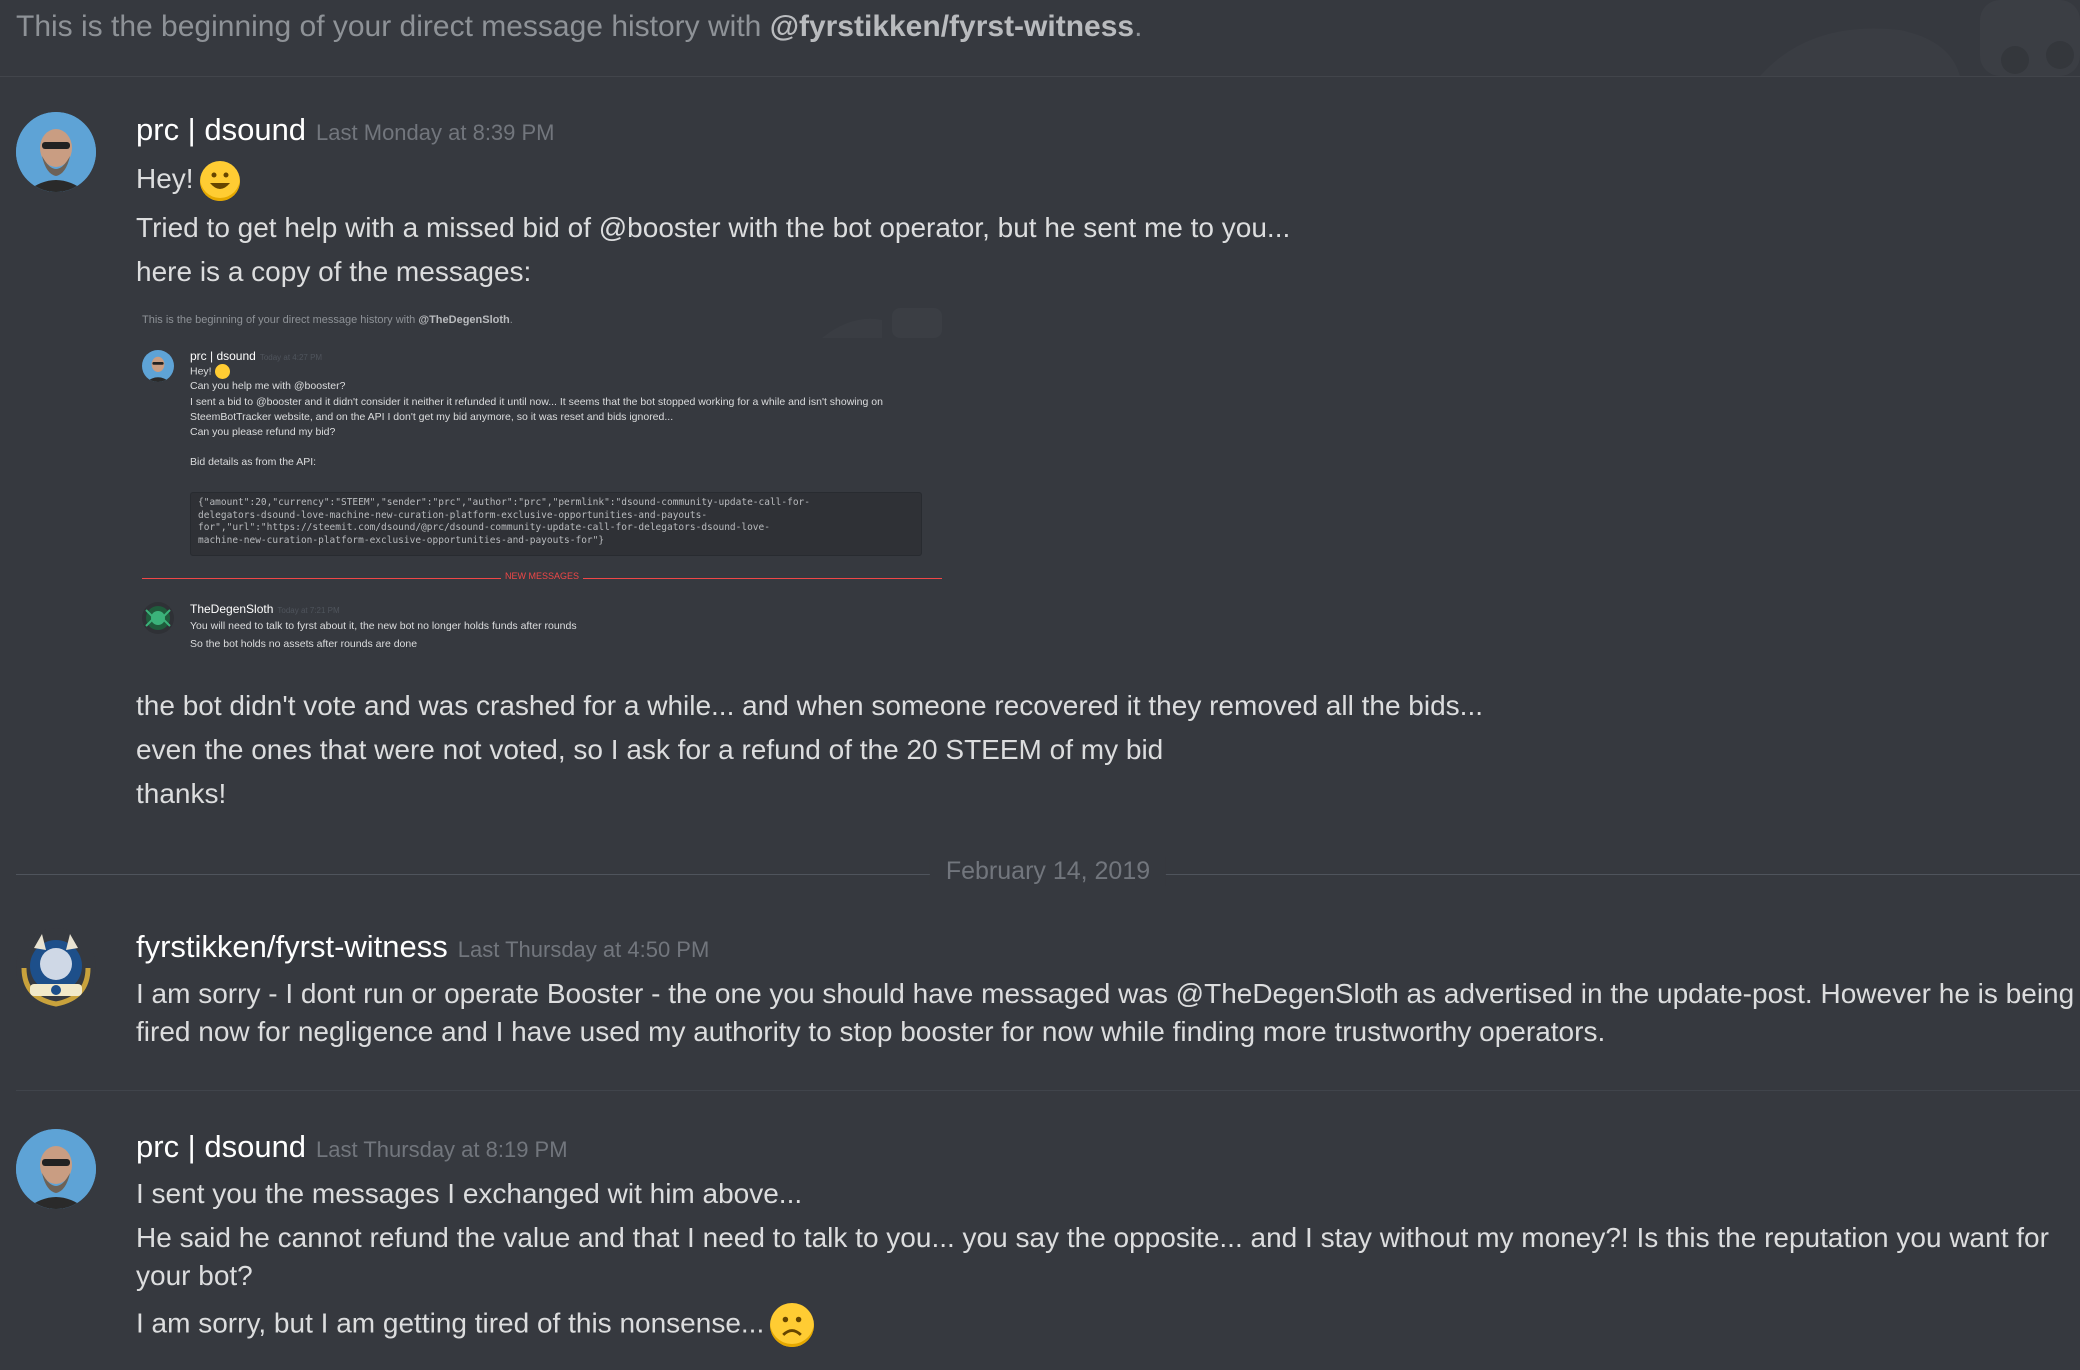 The width and height of the screenshot is (2080, 1370). I want to click on frowning-emoji-icon, so click(792, 1325).